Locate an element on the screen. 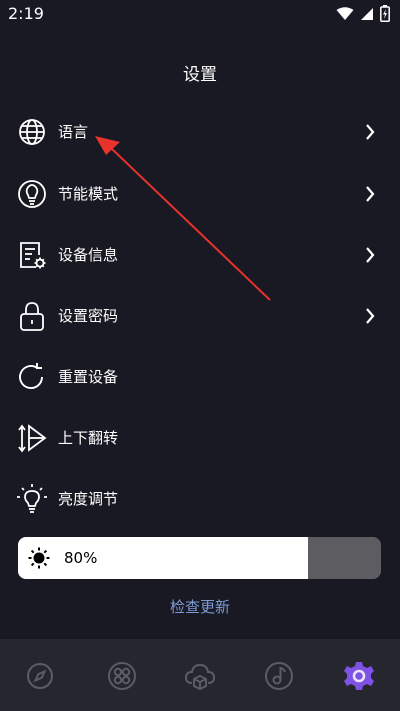 The width and height of the screenshot is (400, 711). brightness-slider: 80% is located at coordinates (199, 558).